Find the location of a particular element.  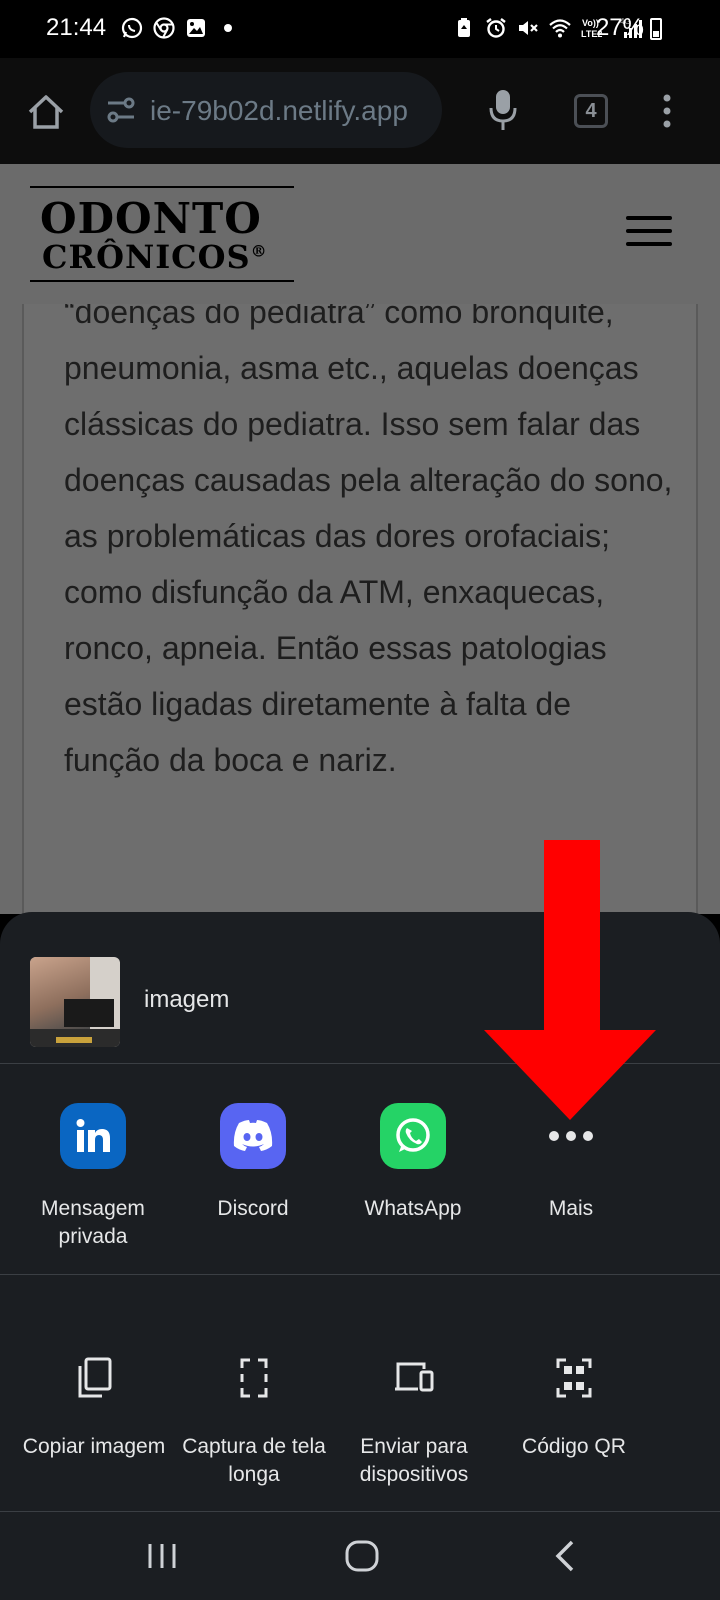

back-icon is located at coordinates (566, 1556).